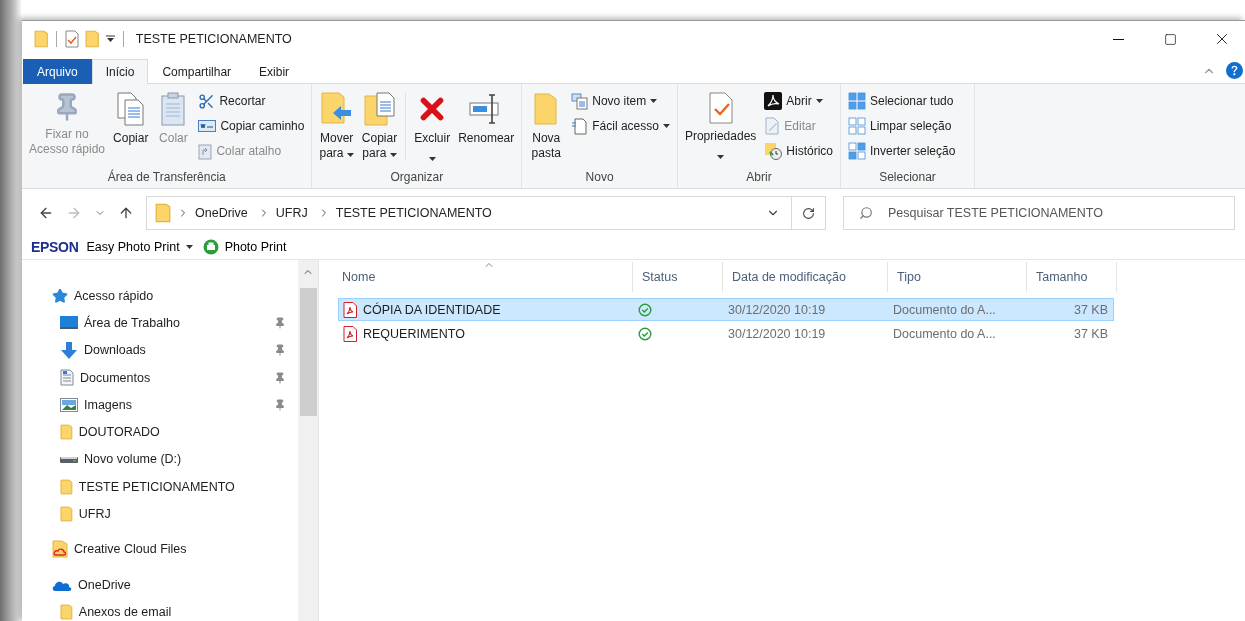 This screenshot has height=621, width=1245. I want to click on ribbon-command: Nova pasta, so click(546, 124).